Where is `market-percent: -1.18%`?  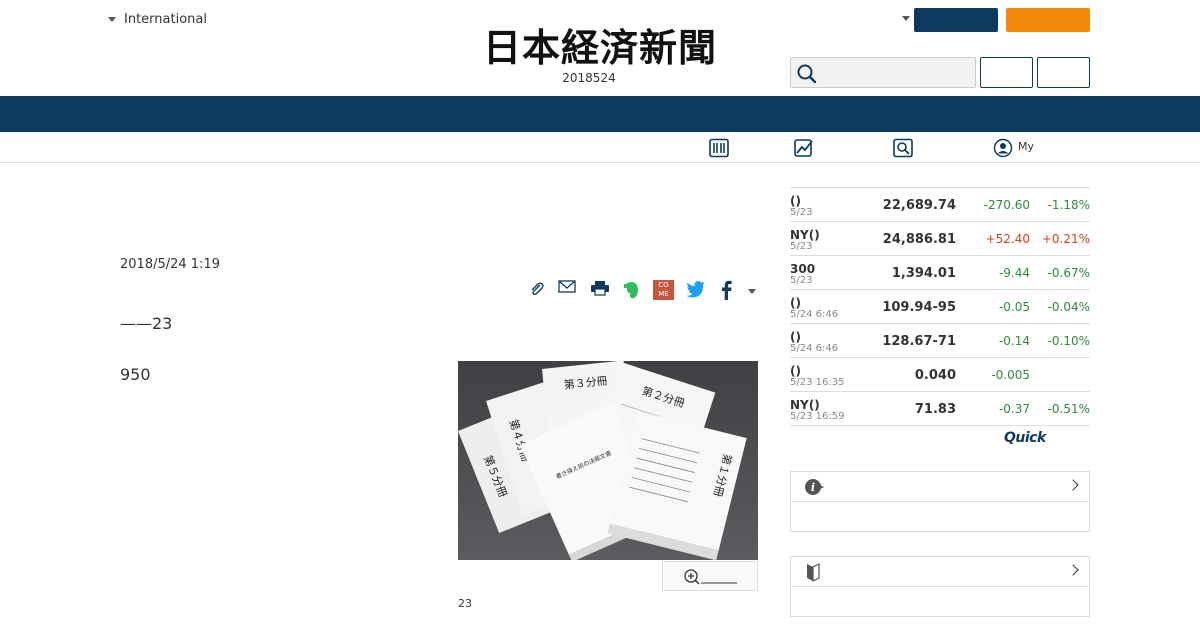
market-percent: -1.18% is located at coordinates (1068, 205).